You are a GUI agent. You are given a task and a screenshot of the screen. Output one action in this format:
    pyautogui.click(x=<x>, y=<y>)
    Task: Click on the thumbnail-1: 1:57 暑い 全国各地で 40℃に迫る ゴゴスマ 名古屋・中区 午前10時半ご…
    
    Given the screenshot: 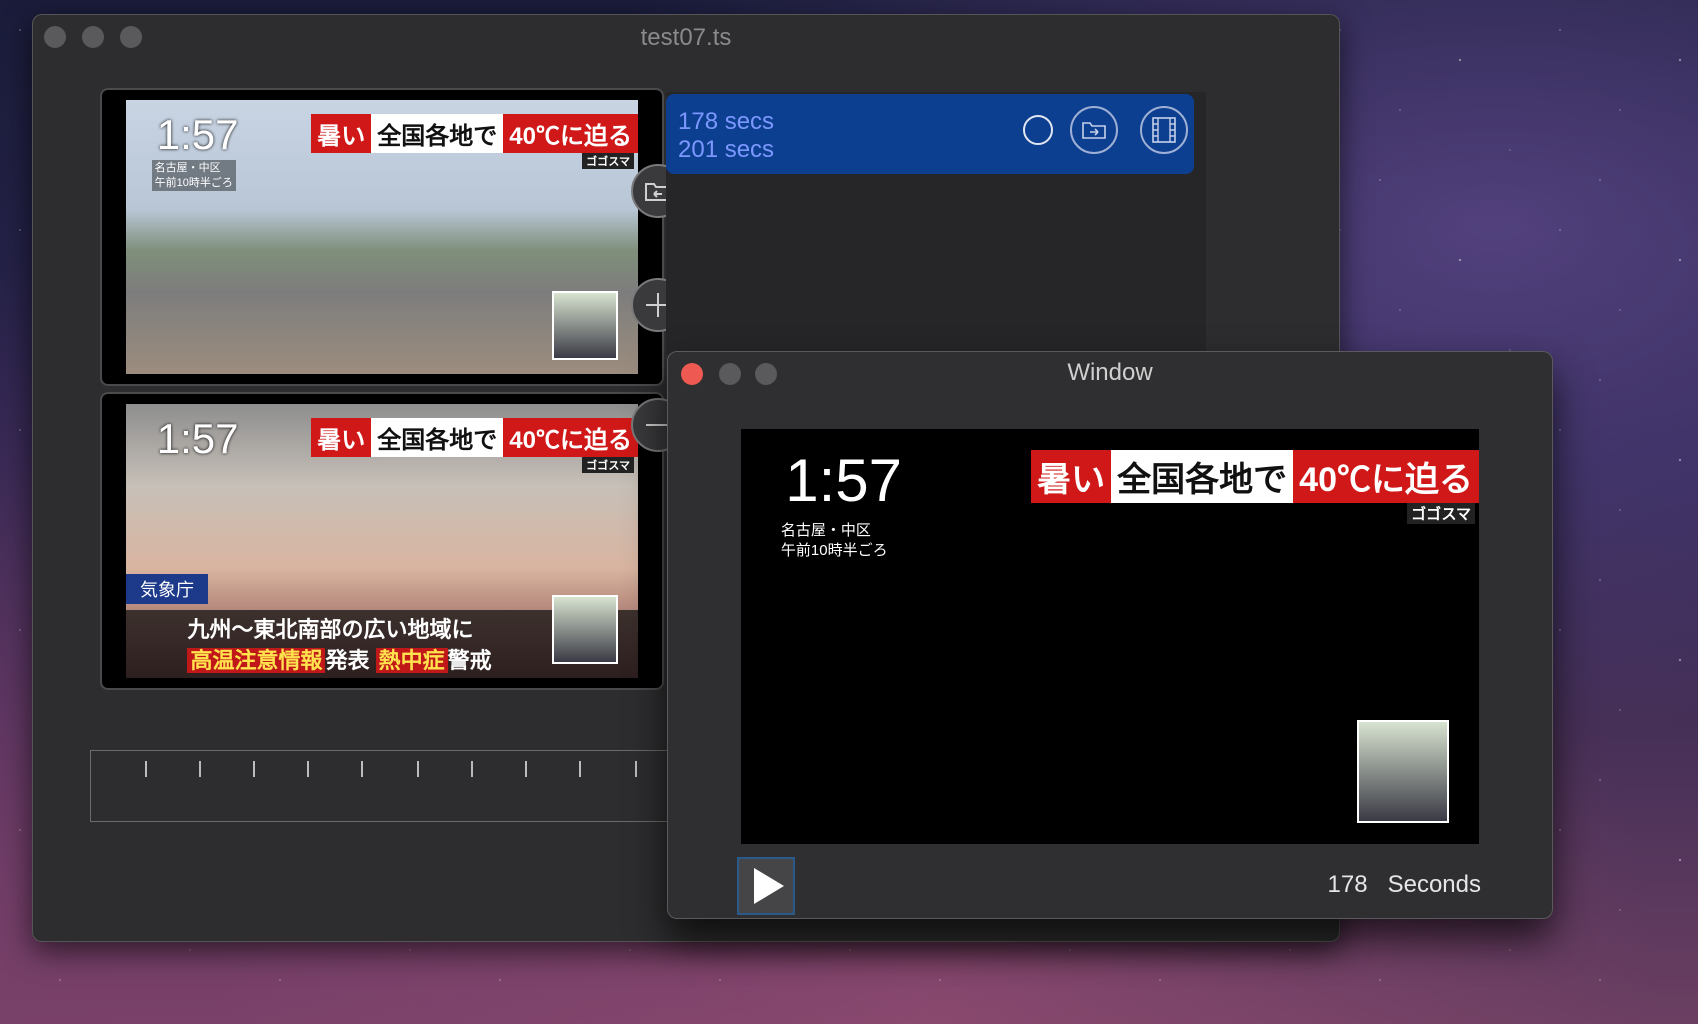 What is the action you would take?
    pyautogui.click(x=382, y=237)
    